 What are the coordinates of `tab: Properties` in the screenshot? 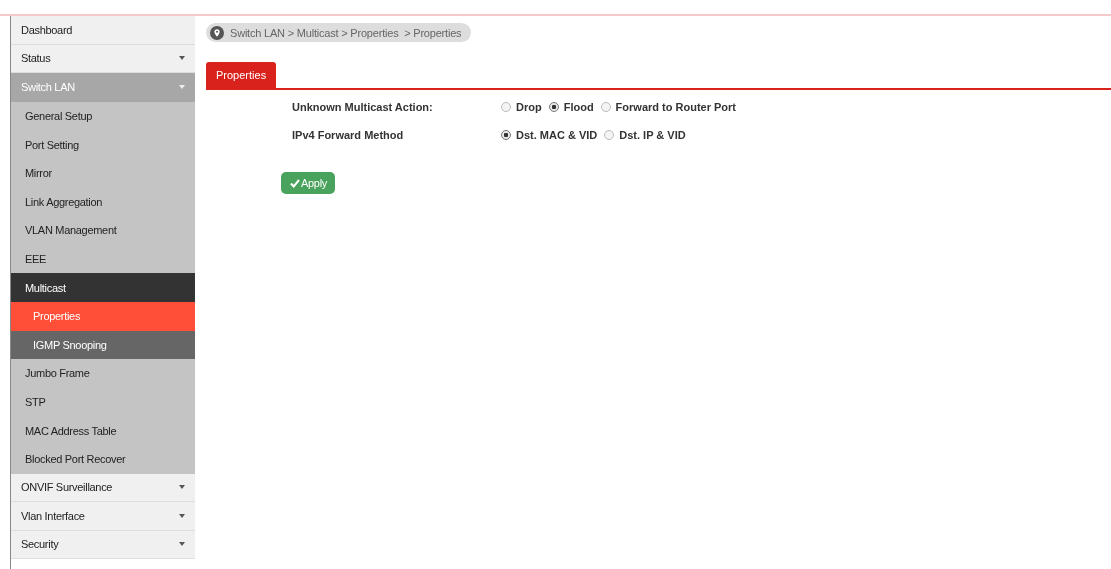 It's located at (241, 75).